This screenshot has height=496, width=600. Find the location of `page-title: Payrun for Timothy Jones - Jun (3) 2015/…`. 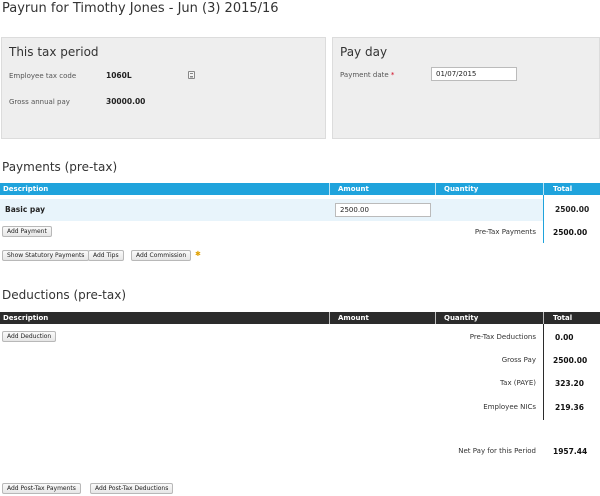

page-title: Payrun for Timothy Jones - Jun (3) 2015/… is located at coordinates (140, 8).